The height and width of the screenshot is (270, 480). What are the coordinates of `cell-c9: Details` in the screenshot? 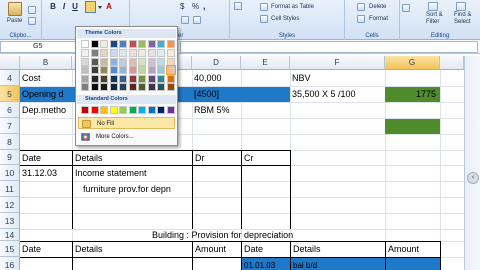 It's located at (132, 158).